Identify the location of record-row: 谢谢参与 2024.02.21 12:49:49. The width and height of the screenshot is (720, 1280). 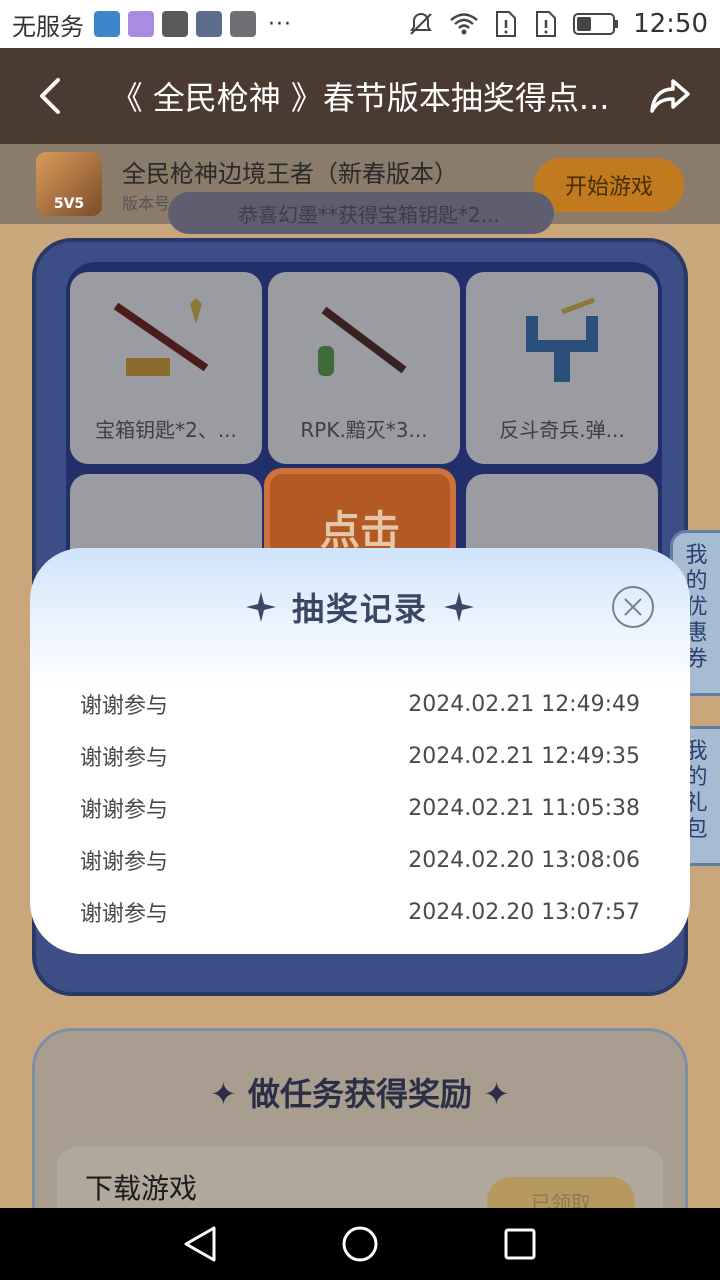
(360, 704).